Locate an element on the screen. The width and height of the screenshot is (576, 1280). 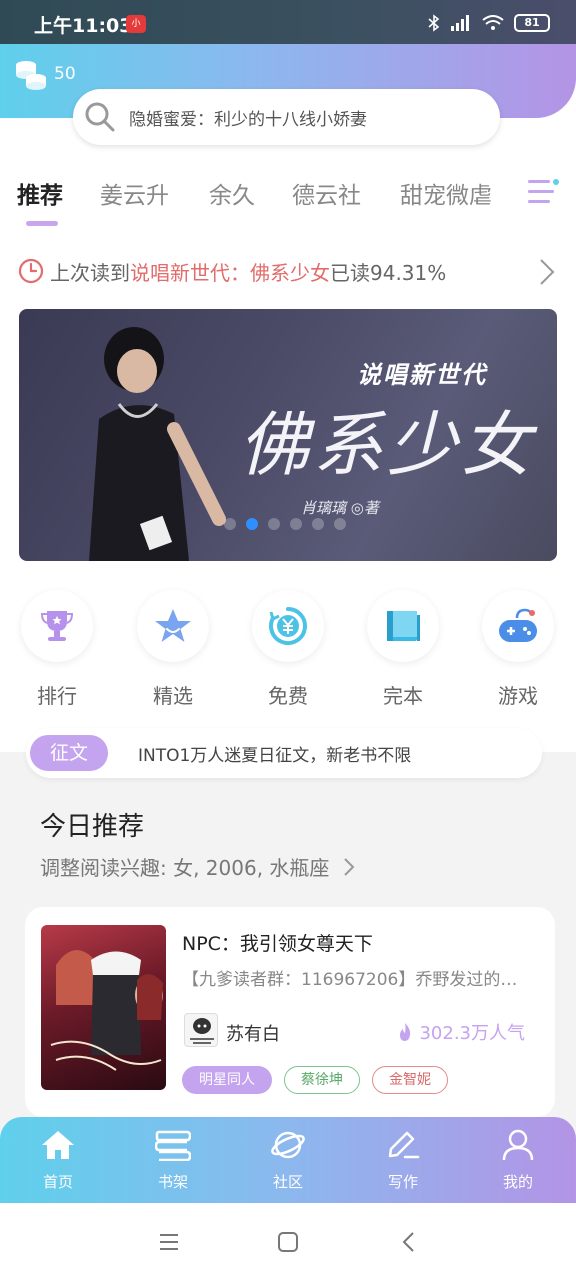
signal-icon is located at coordinates (460, 23).